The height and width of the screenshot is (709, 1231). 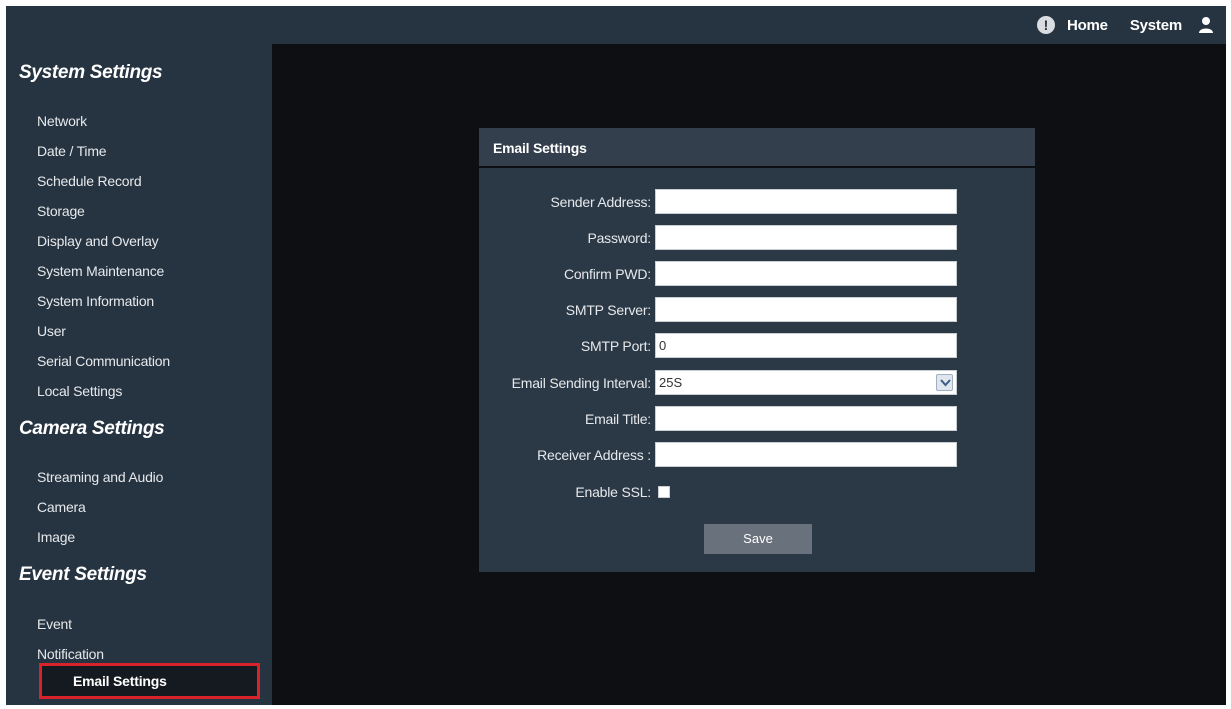 I want to click on home-link: Home, so click(x=1087, y=25).